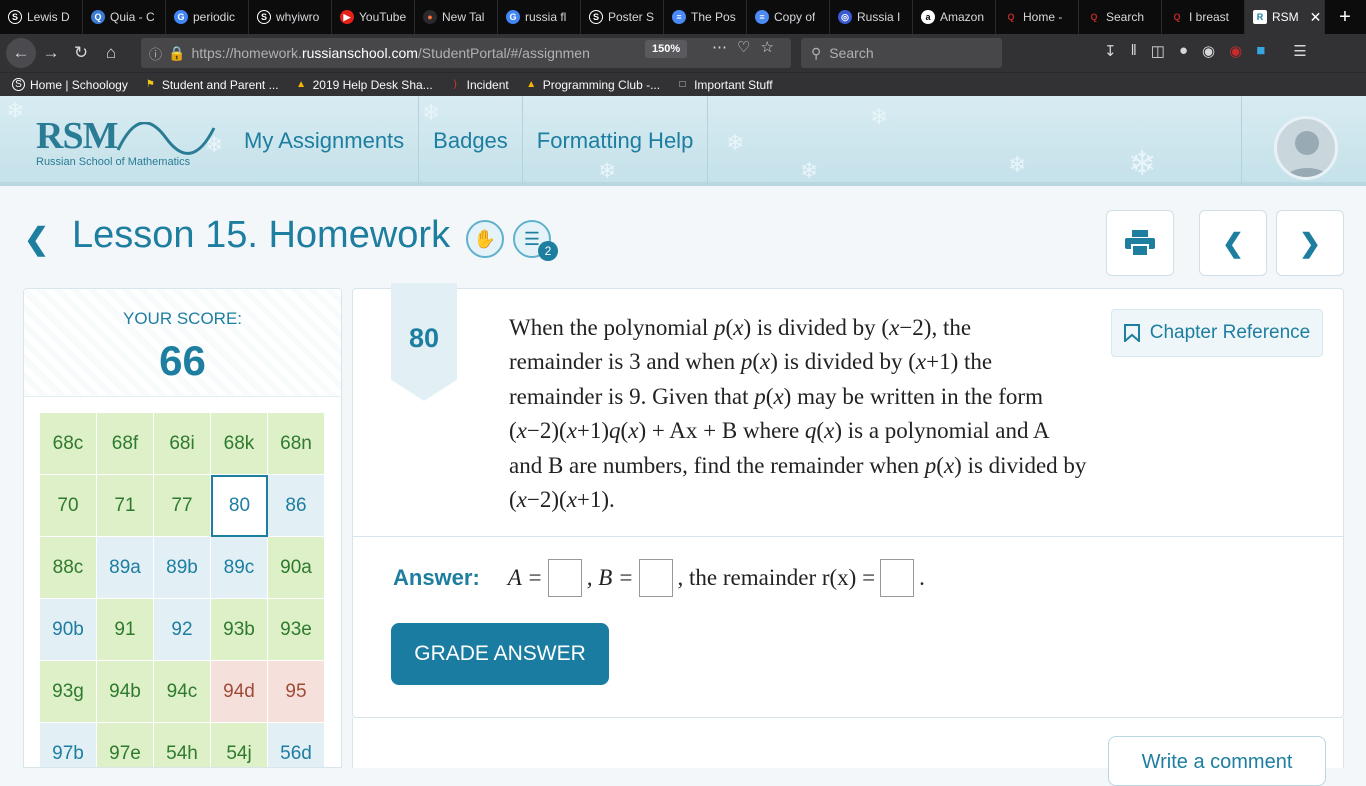 The width and height of the screenshot is (1366, 786). I want to click on problem-cell: 94b, so click(125, 692).